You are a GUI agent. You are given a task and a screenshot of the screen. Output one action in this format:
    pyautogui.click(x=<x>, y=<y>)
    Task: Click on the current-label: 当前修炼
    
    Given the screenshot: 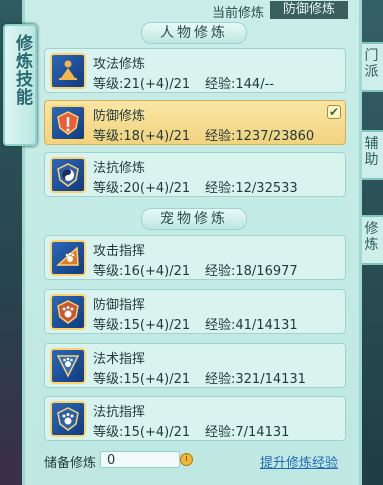 What is the action you would take?
    pyautogui.click(x=238, y=13)
    